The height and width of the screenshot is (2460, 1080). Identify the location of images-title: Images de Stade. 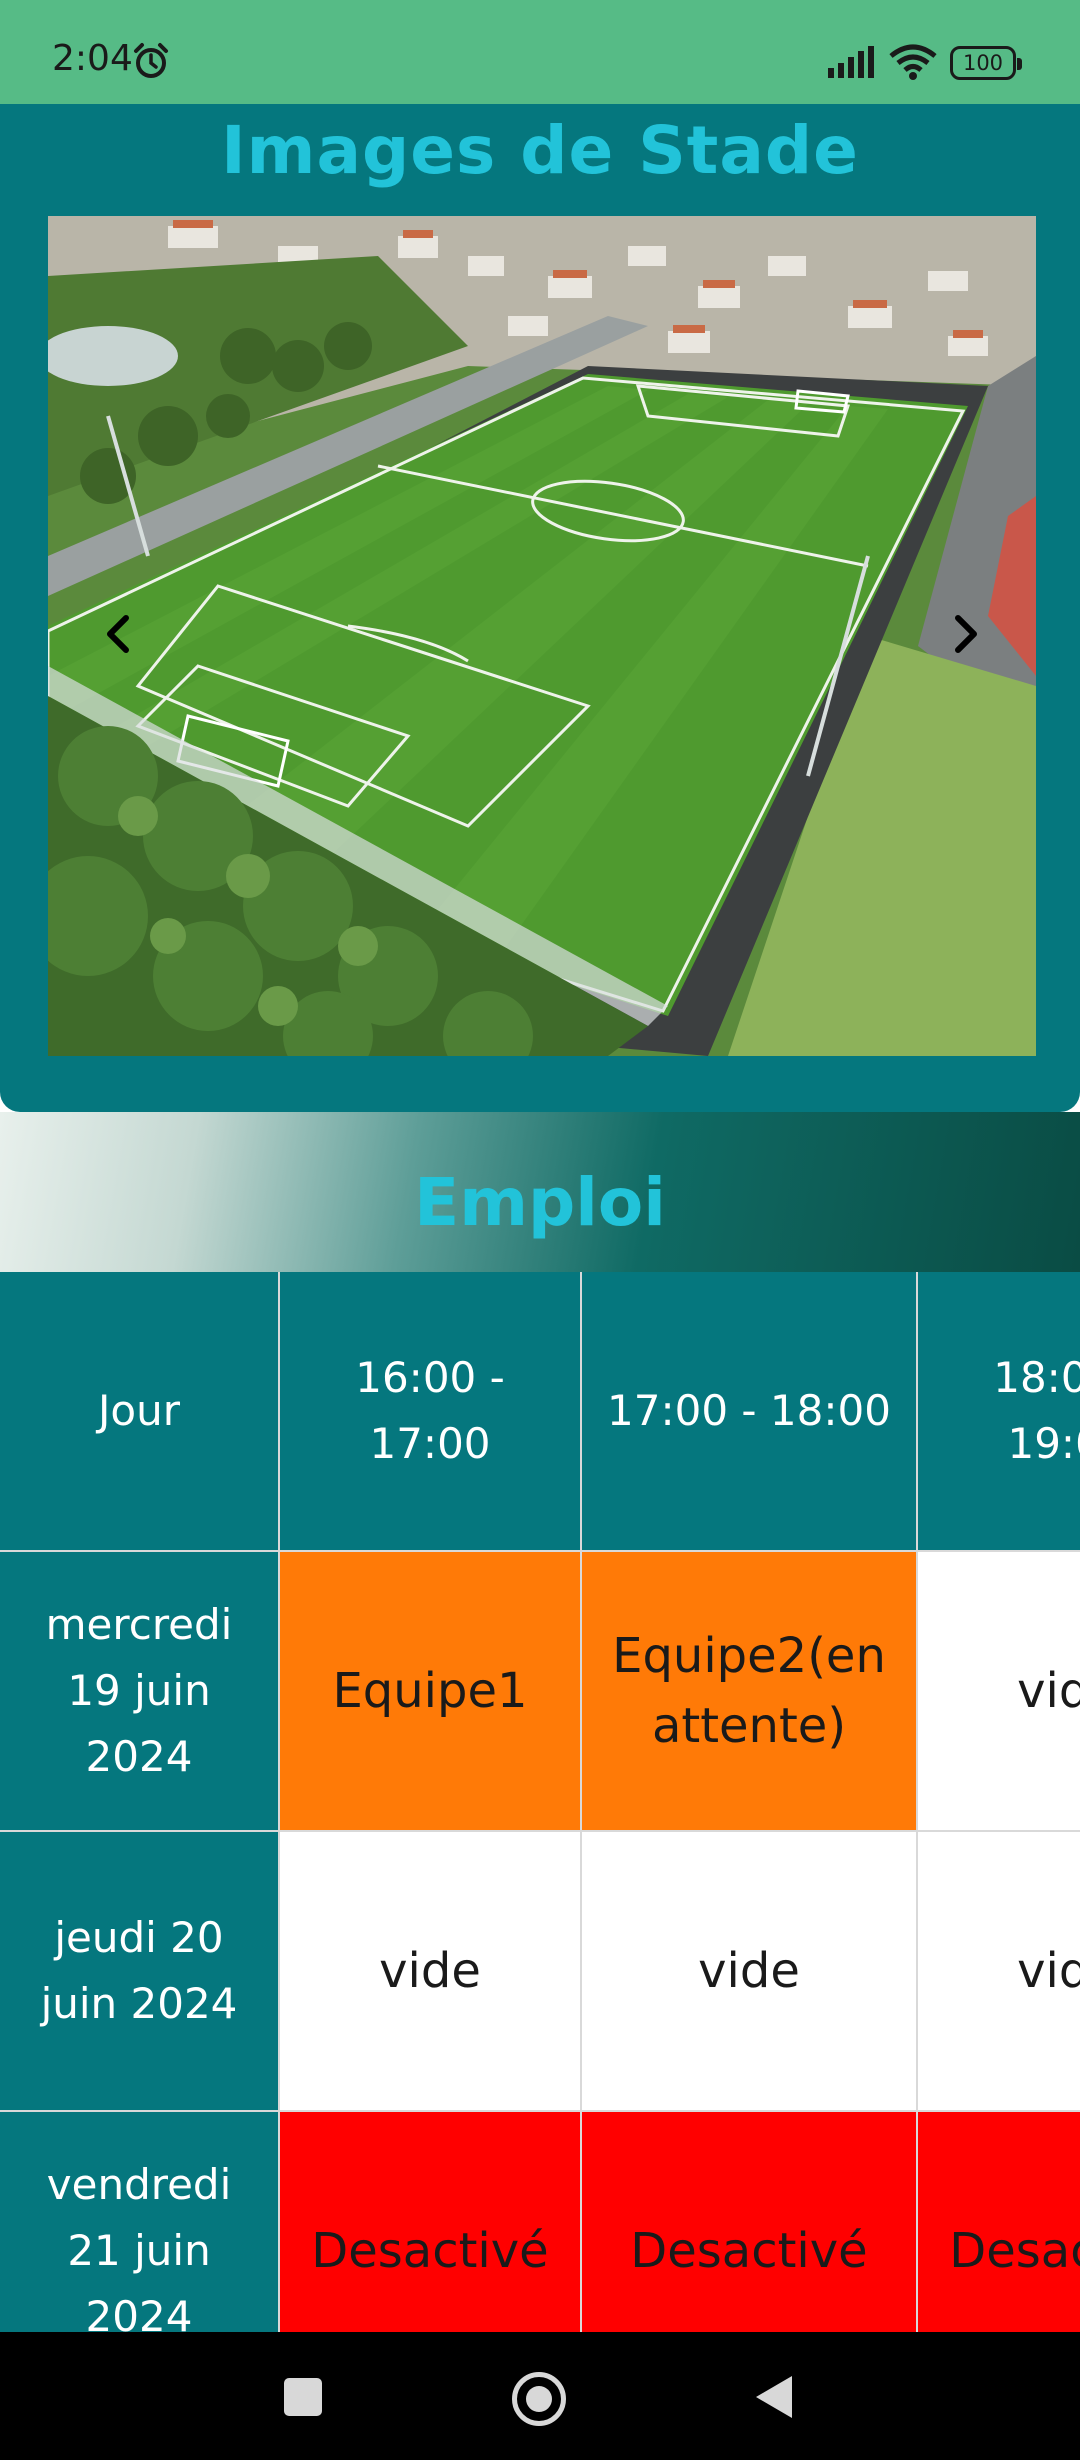
(540, 150).